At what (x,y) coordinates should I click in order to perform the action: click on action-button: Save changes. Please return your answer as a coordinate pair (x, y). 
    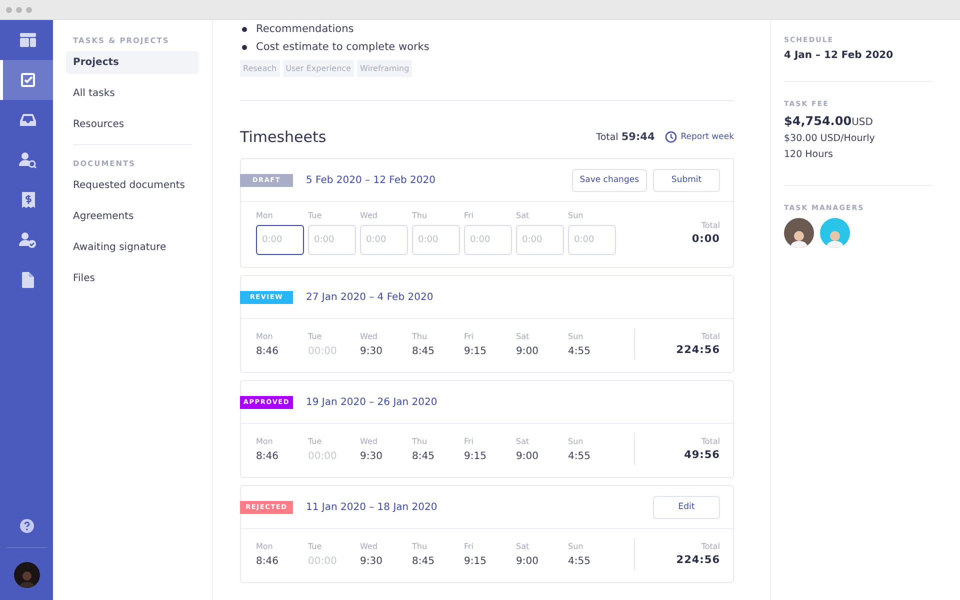
    Looking at the image, I should click on (609, 180).